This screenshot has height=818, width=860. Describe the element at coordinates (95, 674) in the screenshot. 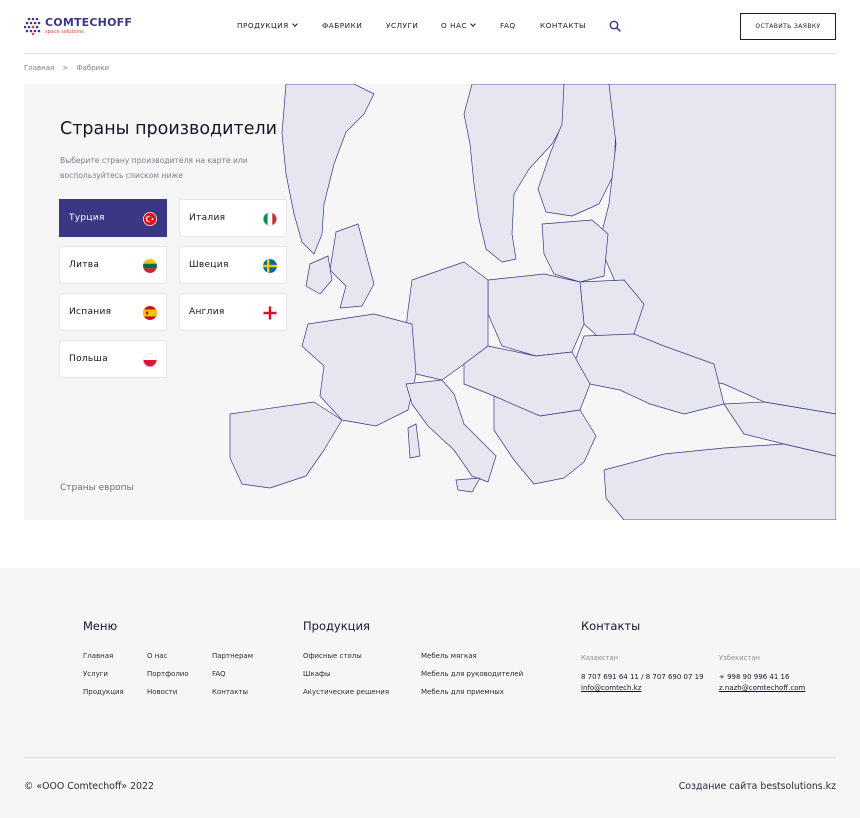

I see `footer-link-services: Услуги` at that location.